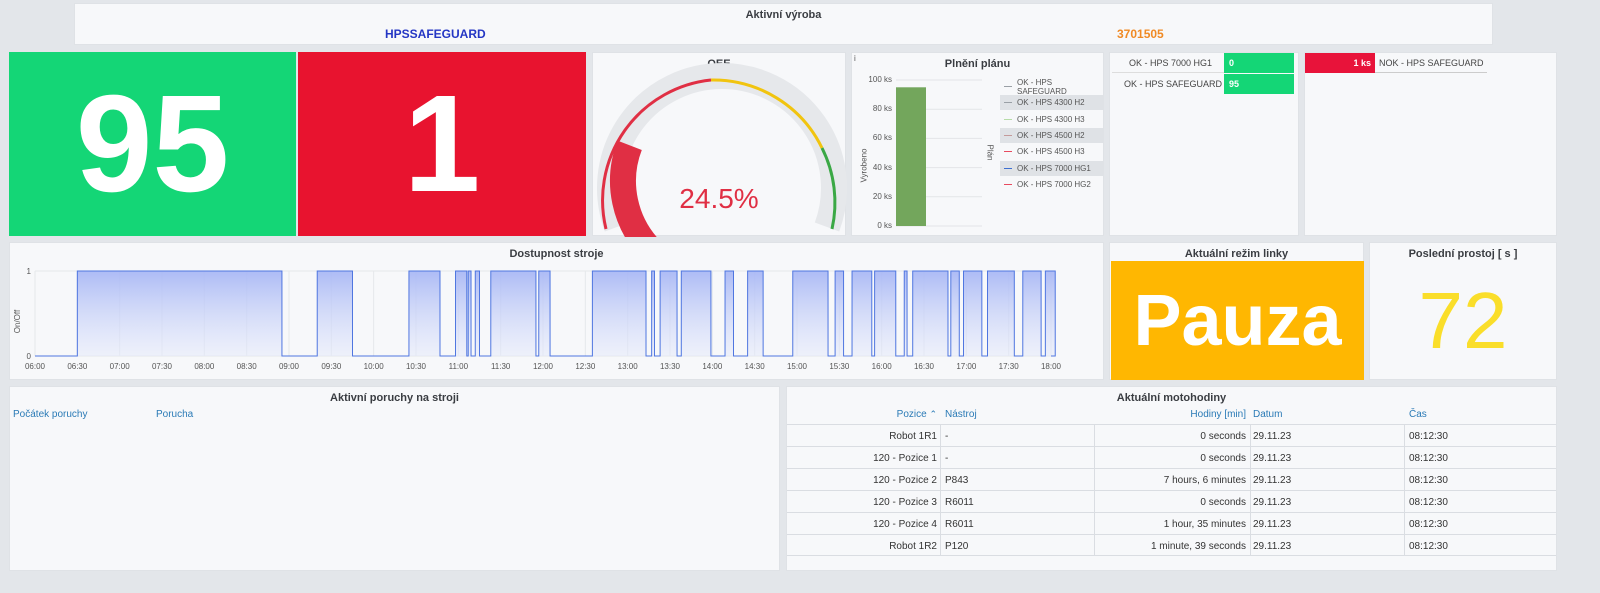  I want to click on cell-position: Robot 1R2, so click(913, 546).